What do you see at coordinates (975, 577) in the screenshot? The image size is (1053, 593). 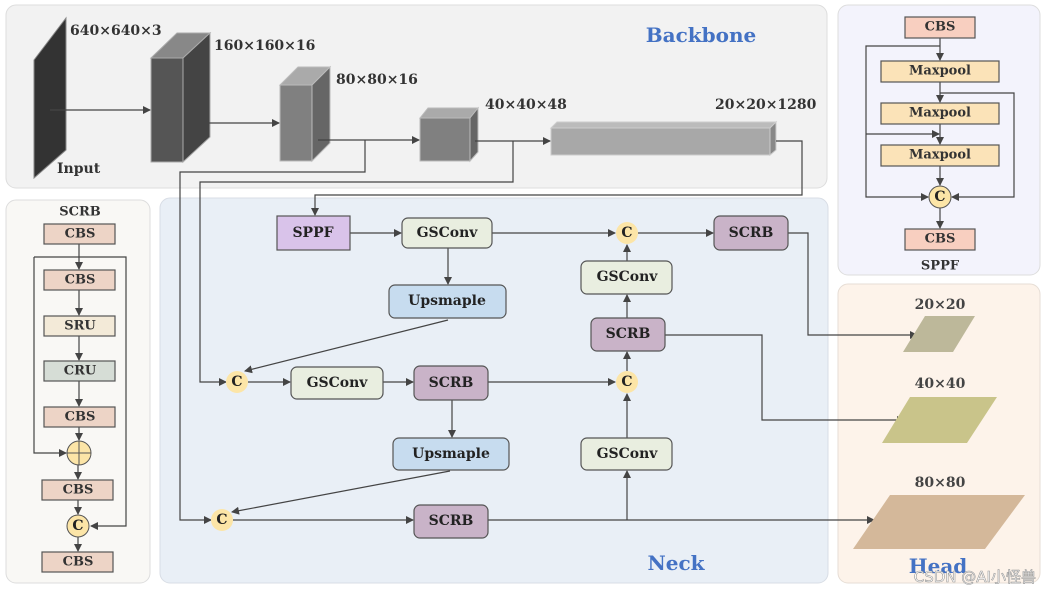 I see `watermark: CSDN @AI小怪兽` at bounding box center [975, 577].